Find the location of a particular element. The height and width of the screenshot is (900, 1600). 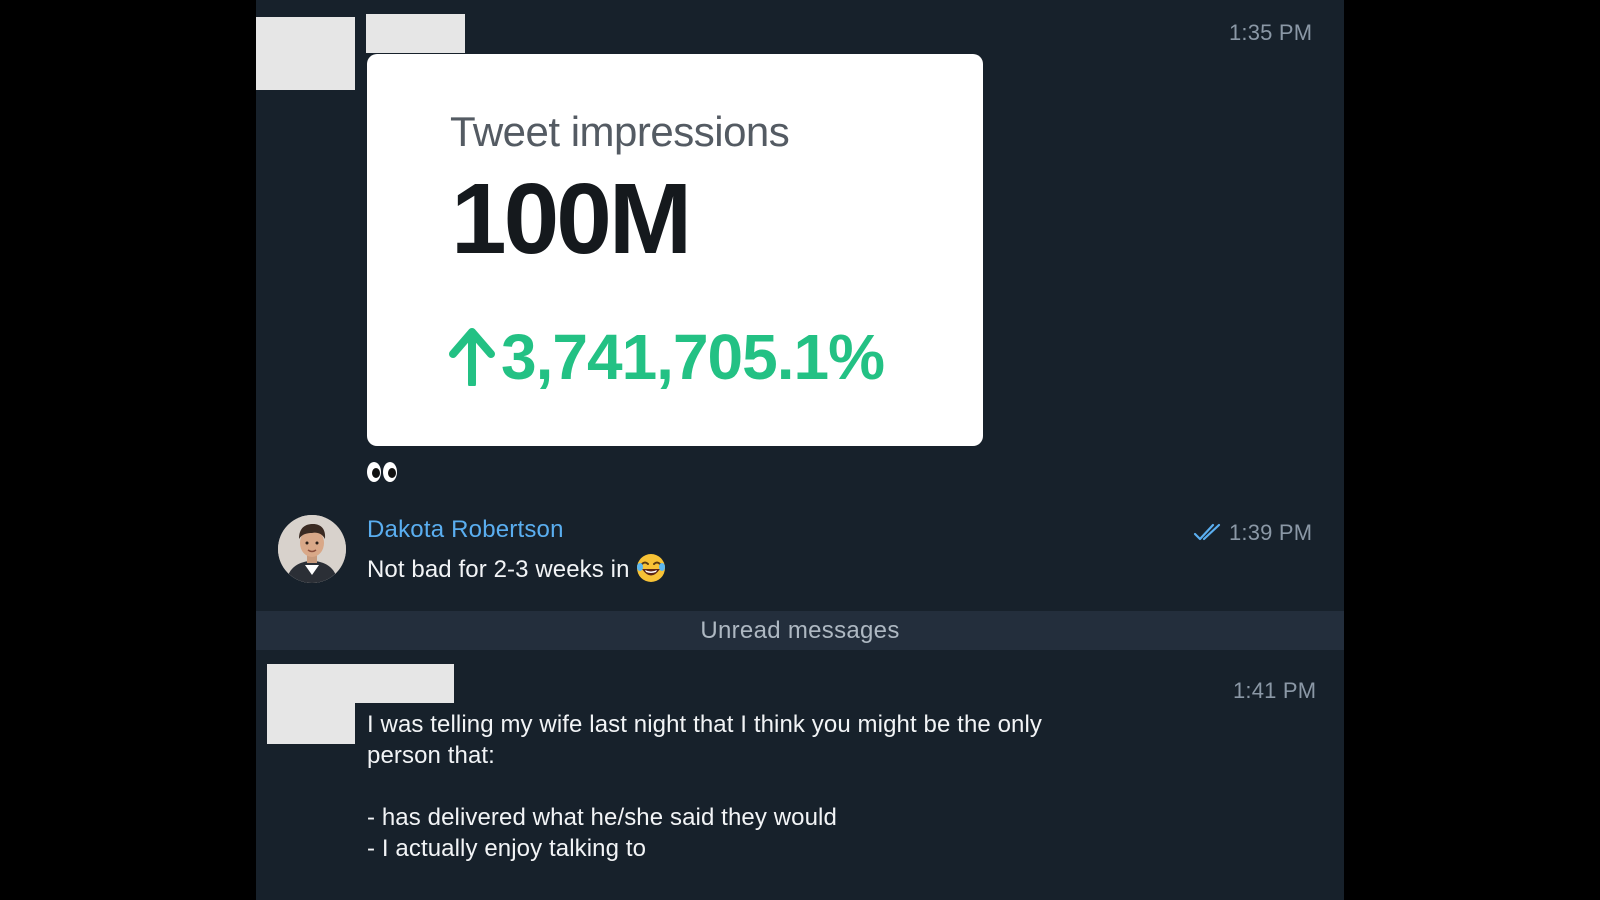

unread-messages-divider: Unread messages is located at coordinates (800, 630).